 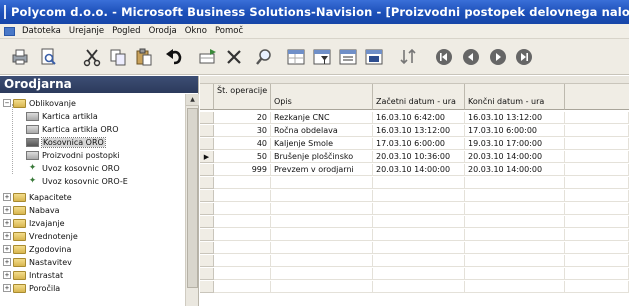 What do you see at coordinates (62, 116) in the screenshot?
I see `tree-item-kartica-artikla: Kartica artikla` at bounding box center [62, 116].